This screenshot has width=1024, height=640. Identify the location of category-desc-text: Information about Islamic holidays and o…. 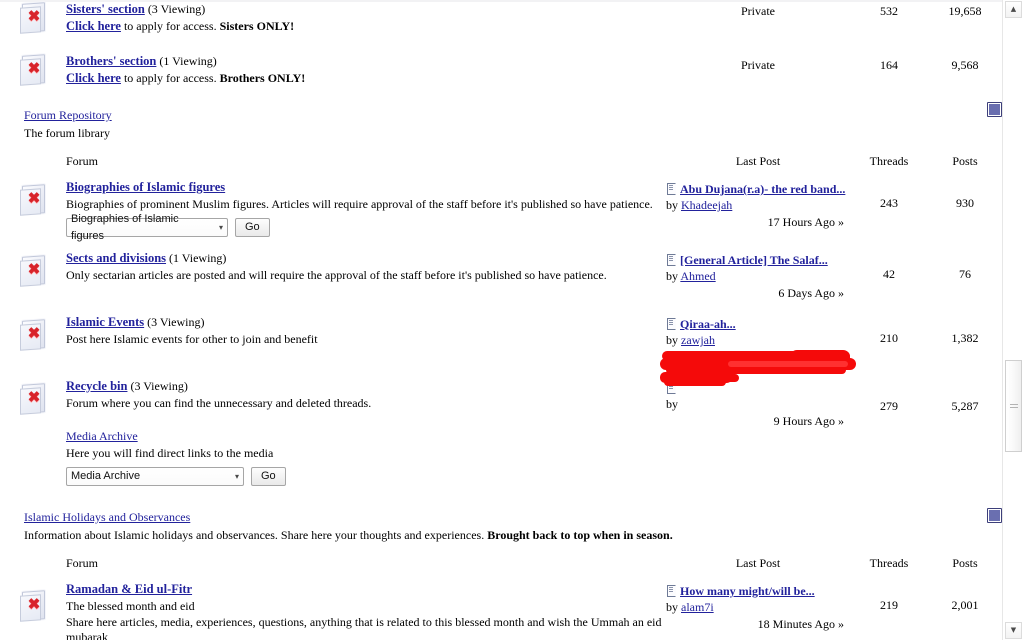
(256, 535).